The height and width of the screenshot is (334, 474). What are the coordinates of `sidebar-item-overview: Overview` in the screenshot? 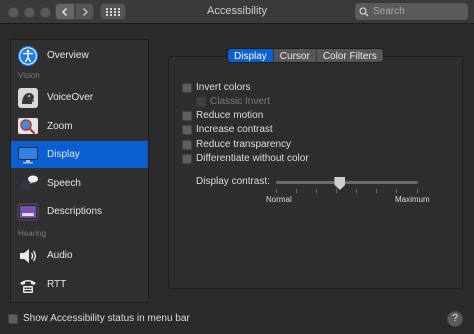 It's located at (79, 55).